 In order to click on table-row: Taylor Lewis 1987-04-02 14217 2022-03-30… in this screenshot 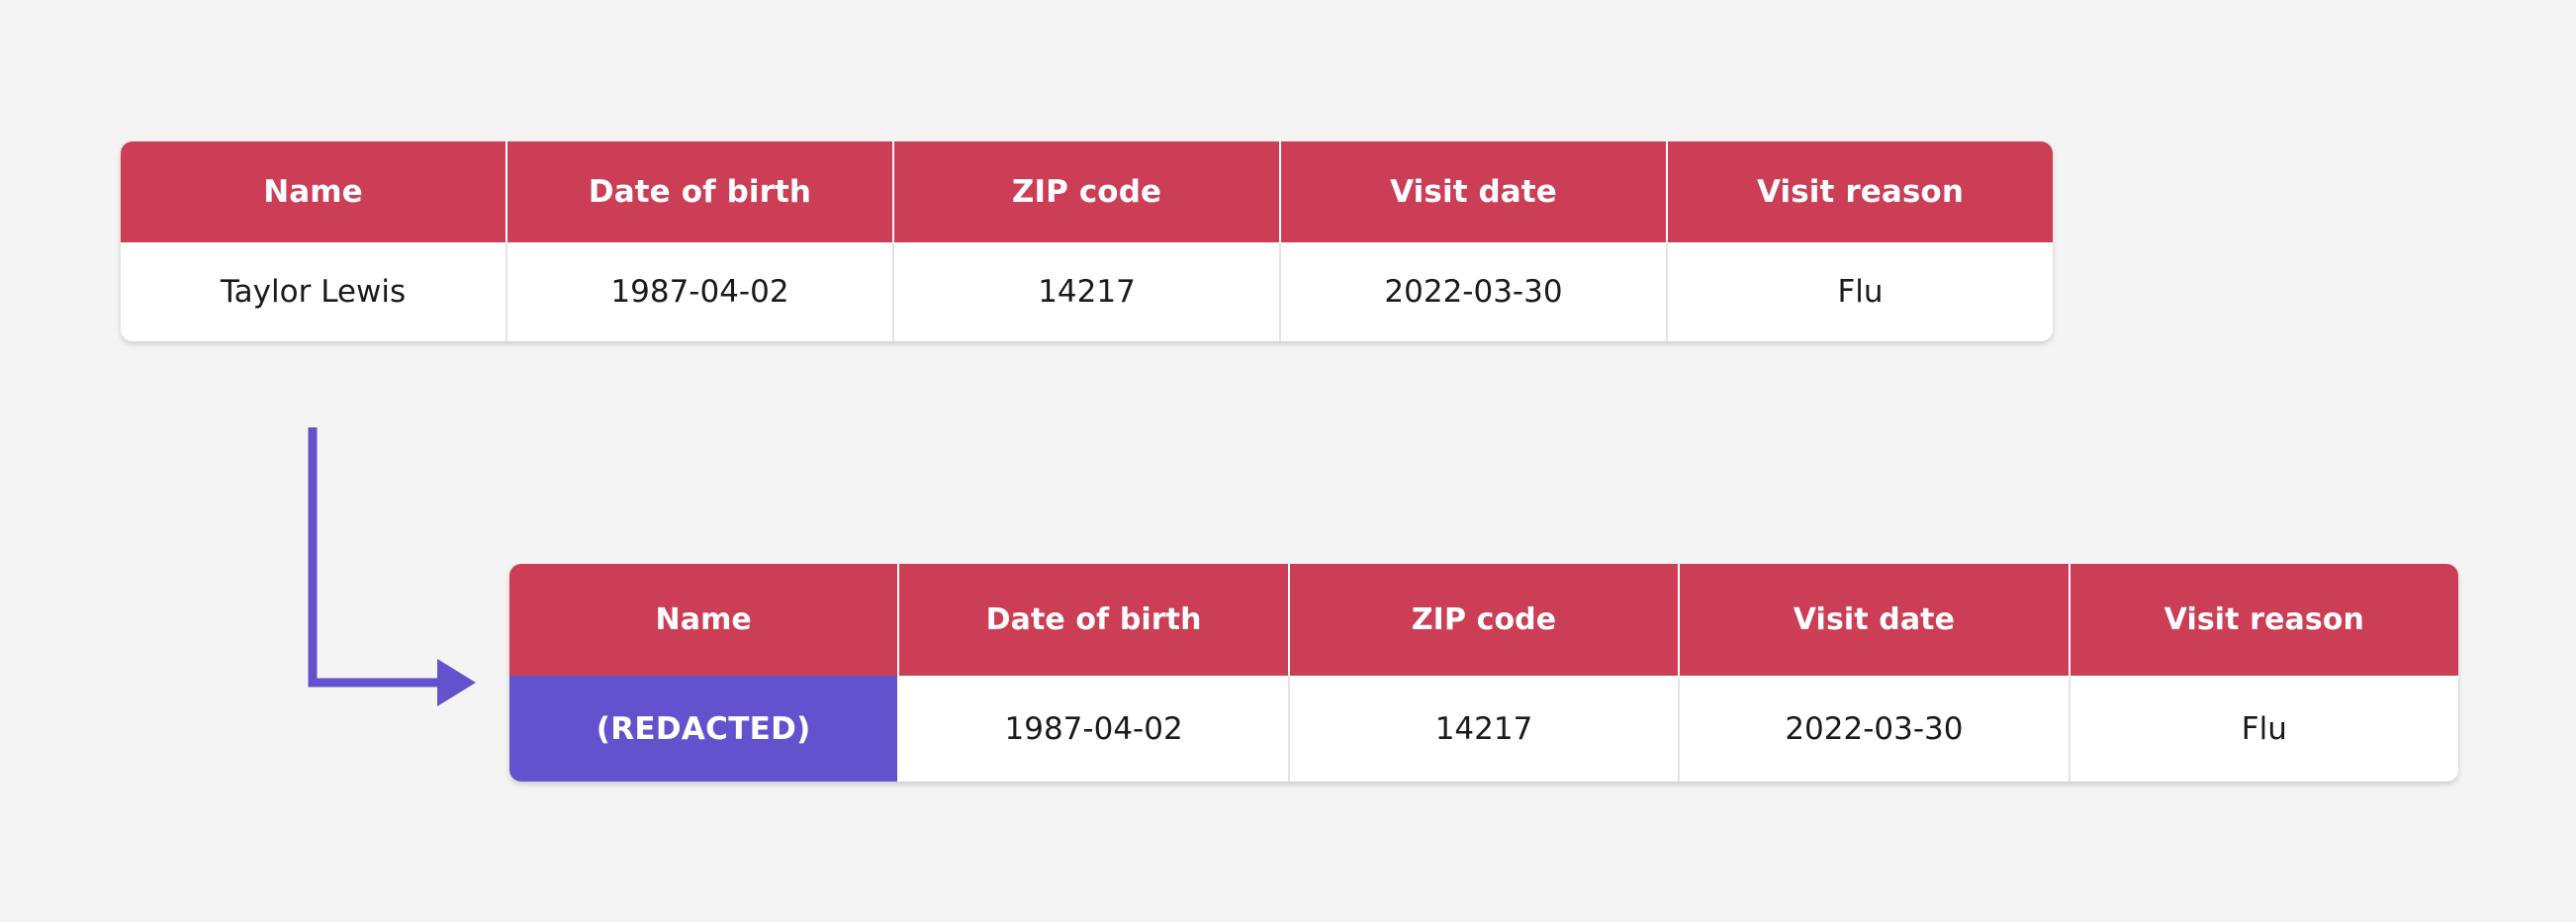, I will do `click(1087, 291)`.